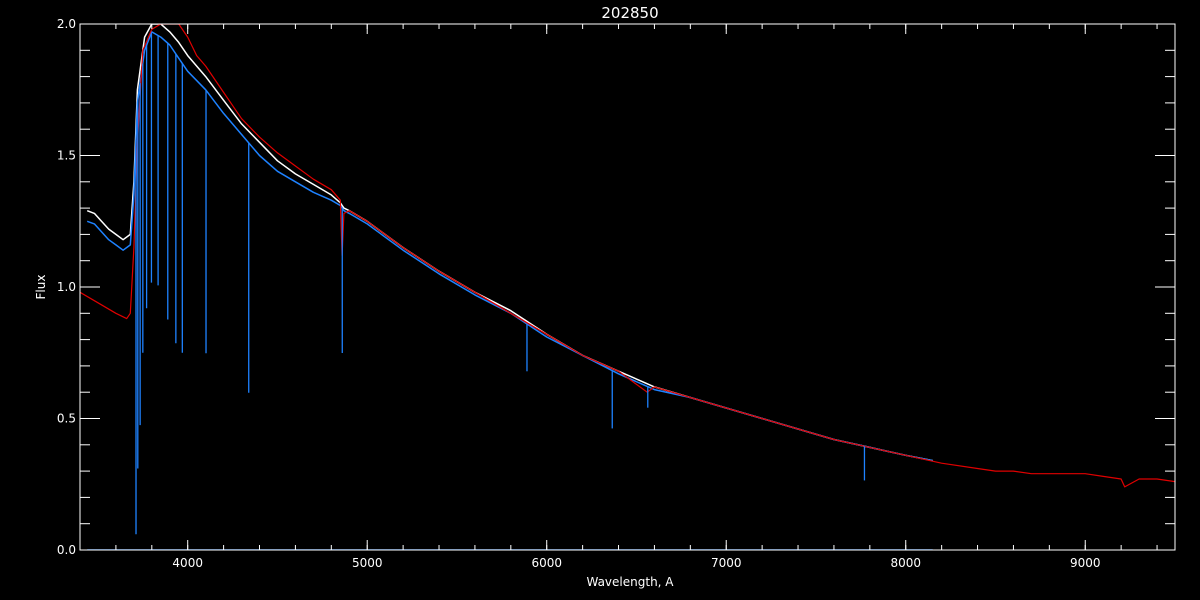 The width and height of the screenshot is (1200, 600). Describe the element at coordinates (187, 563) in the screenshot. I see `x-tick-label: 4000` at that location.